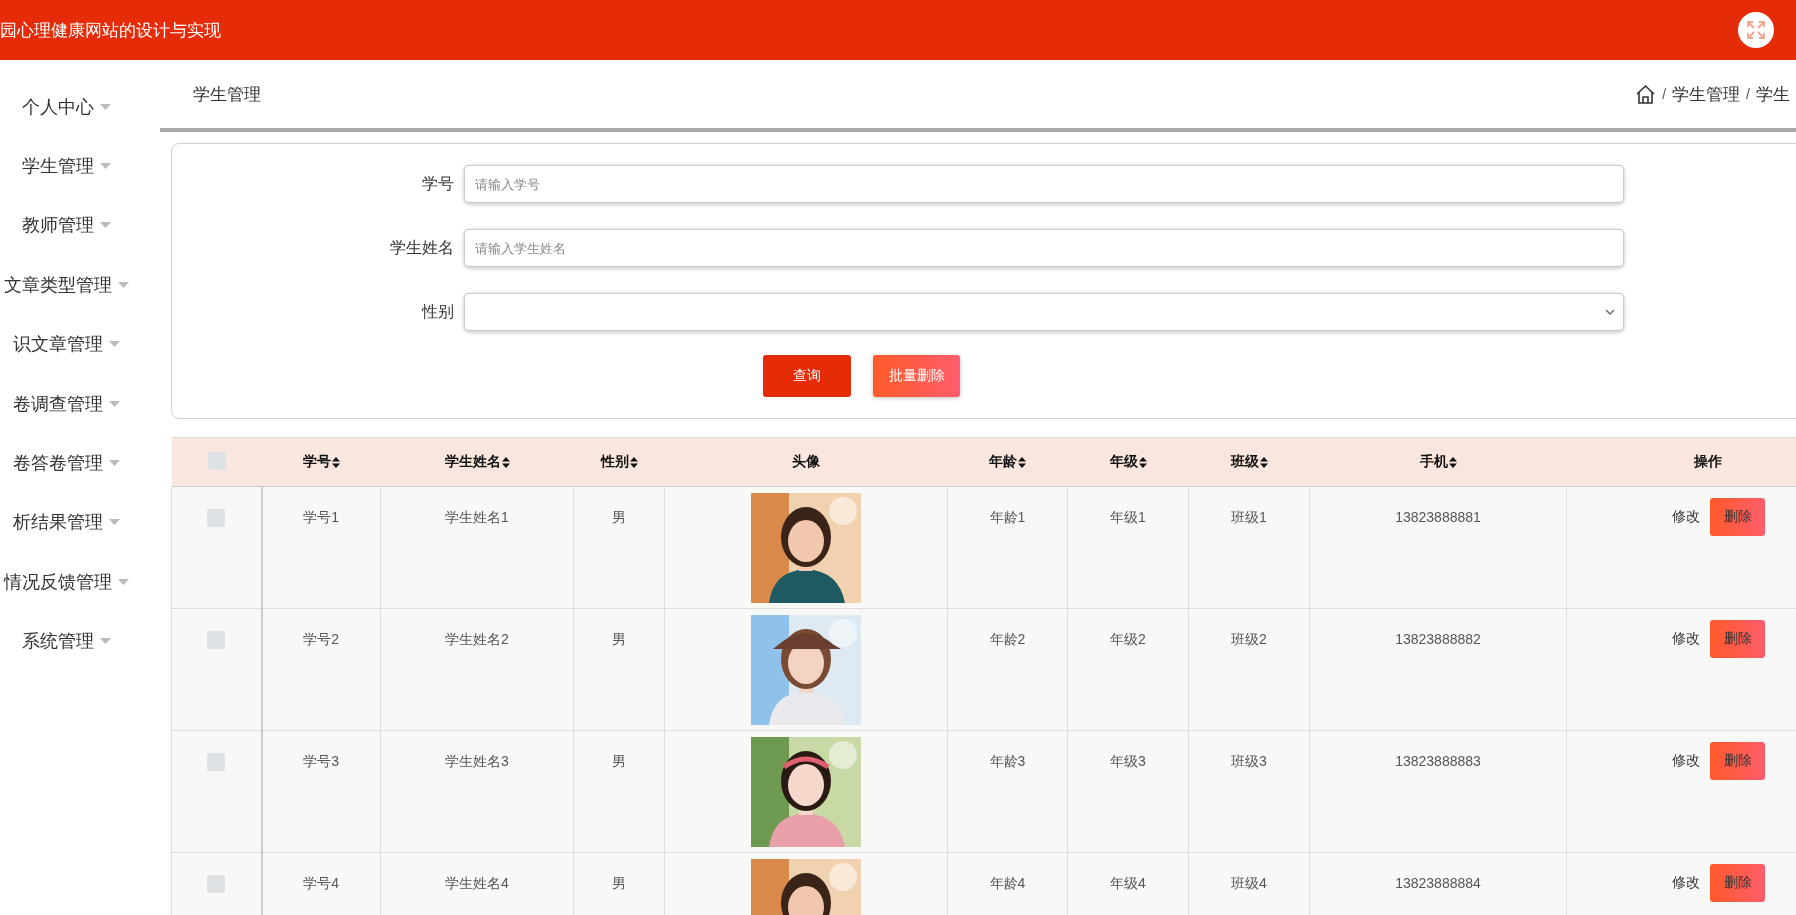 This screenshot has width=1796, height=915. Describe the element at coordinates (1044, 248) in the screenshot. I see `input-field: 请输入学生姓名` at that location.